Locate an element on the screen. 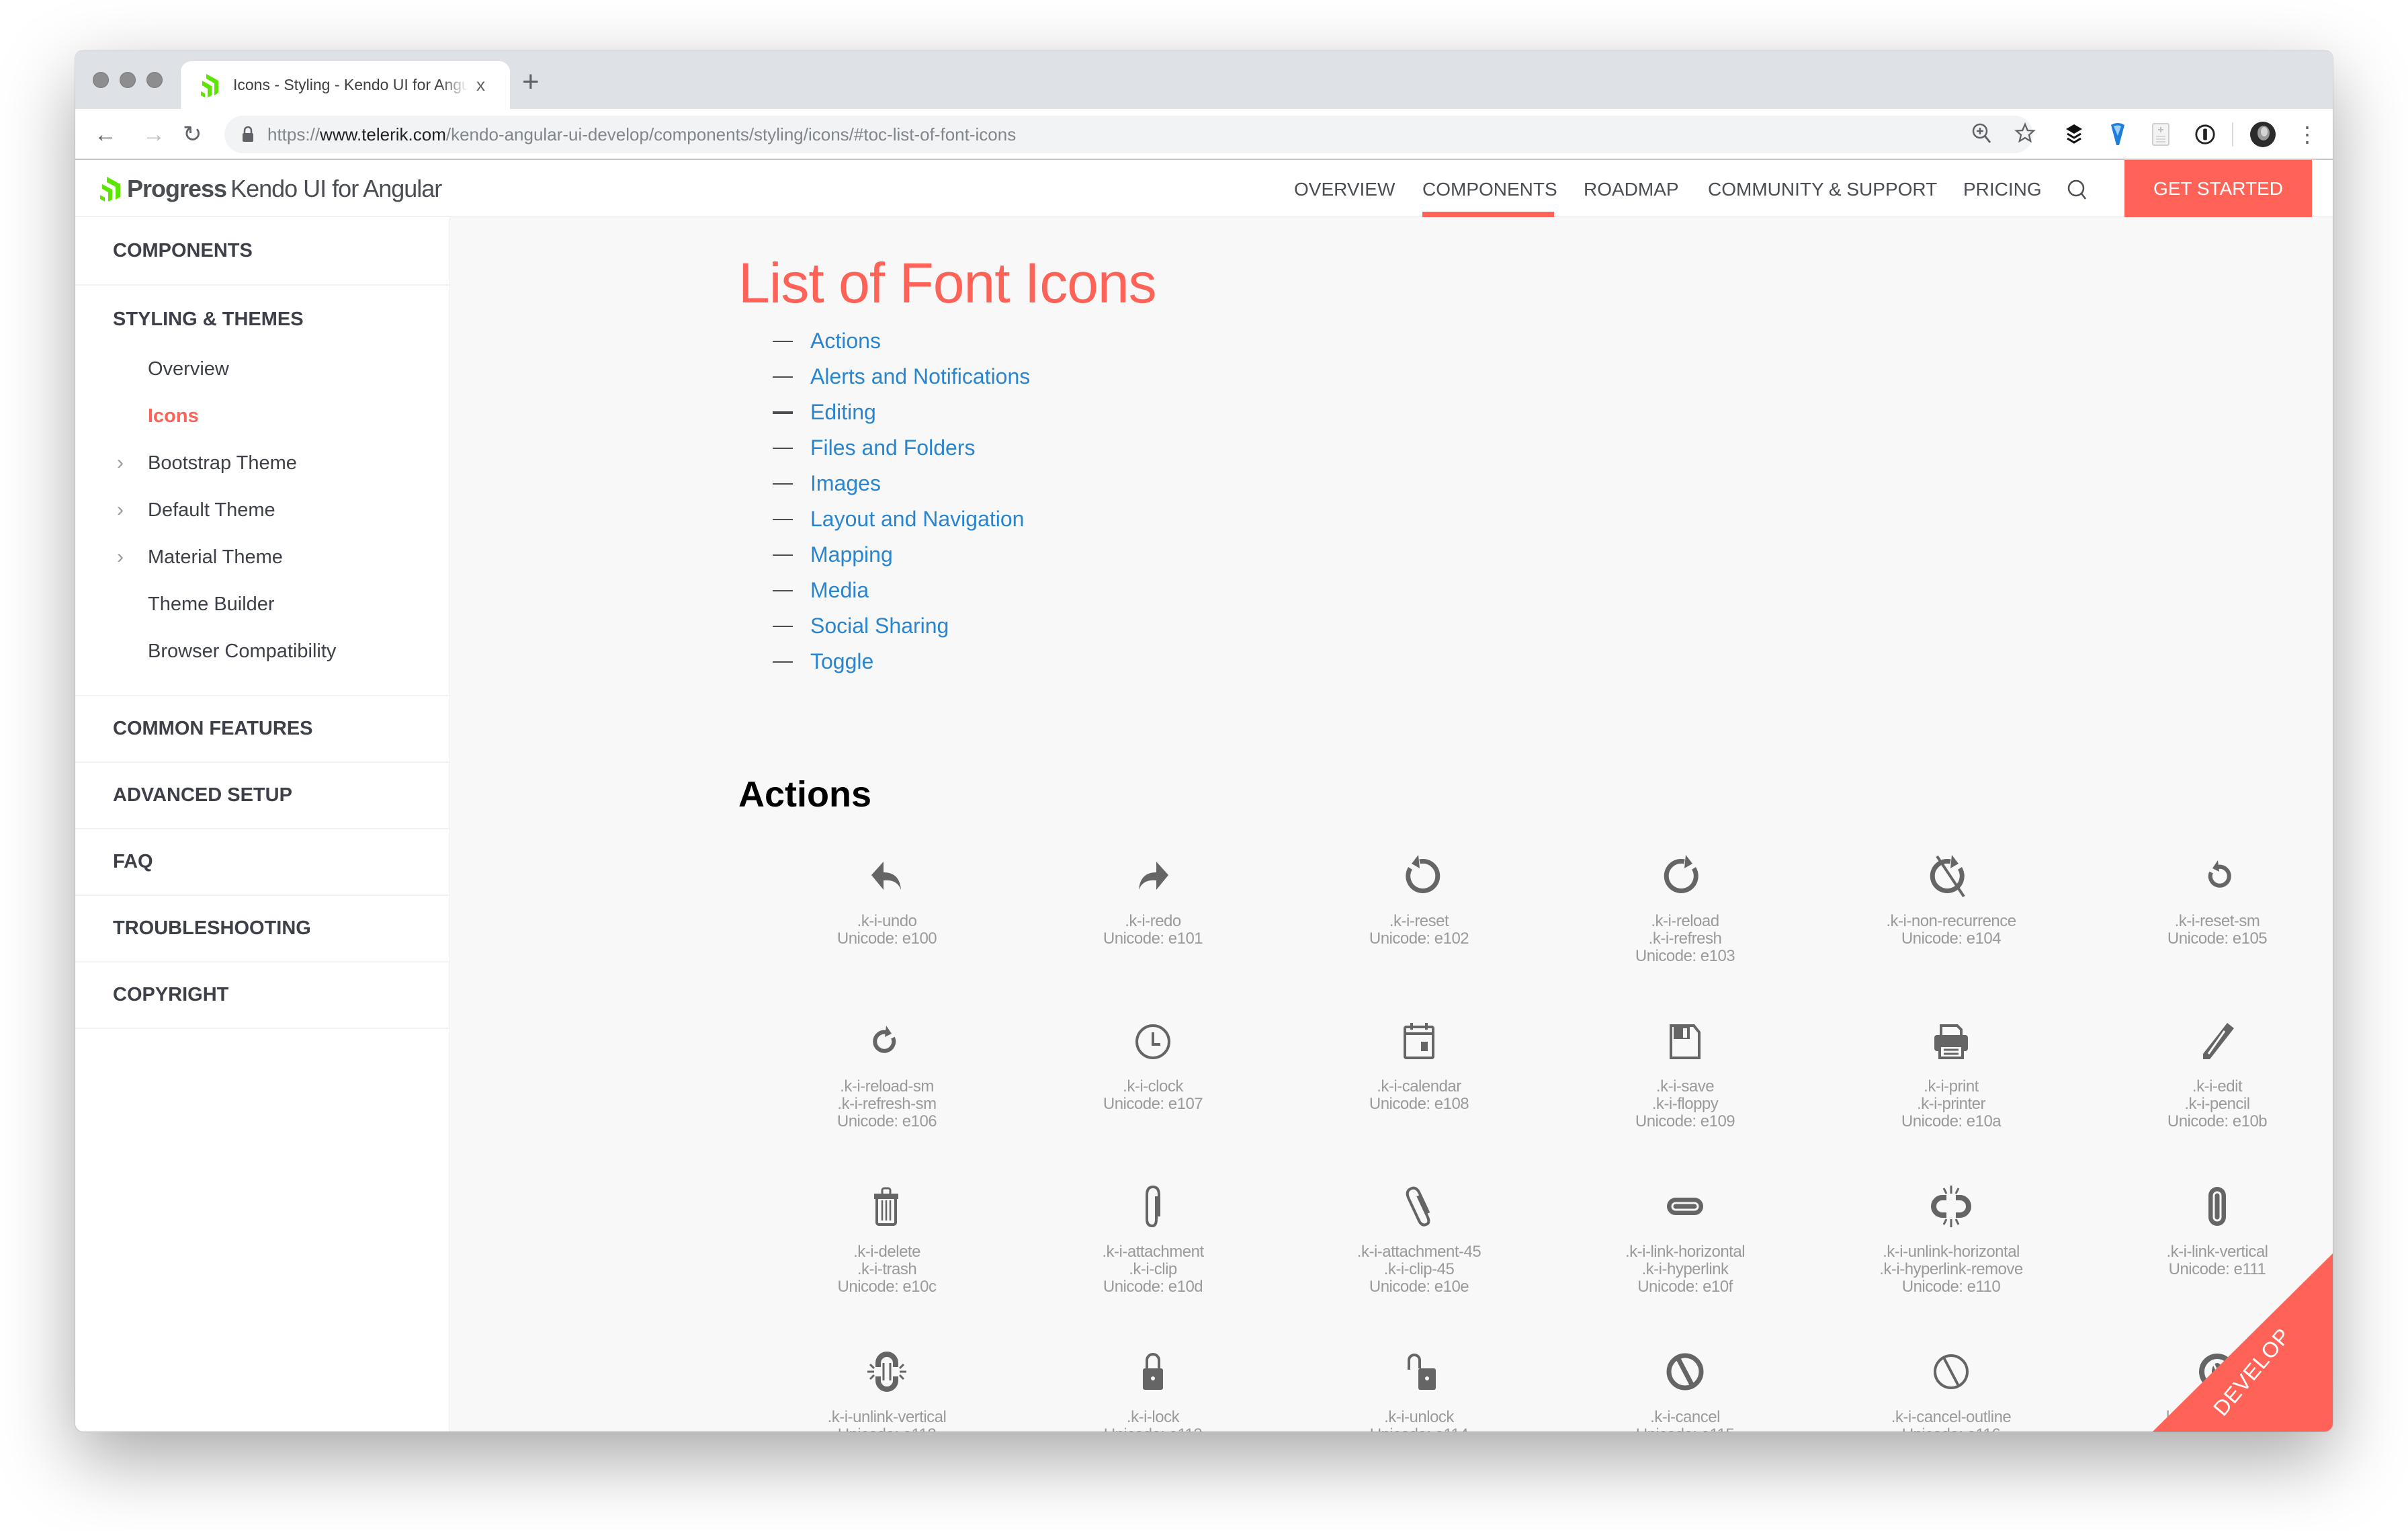 Image resolution: width=2408 pixels, height=1531 pixels. new-tab-button: + is located at coordinates (531, 82).